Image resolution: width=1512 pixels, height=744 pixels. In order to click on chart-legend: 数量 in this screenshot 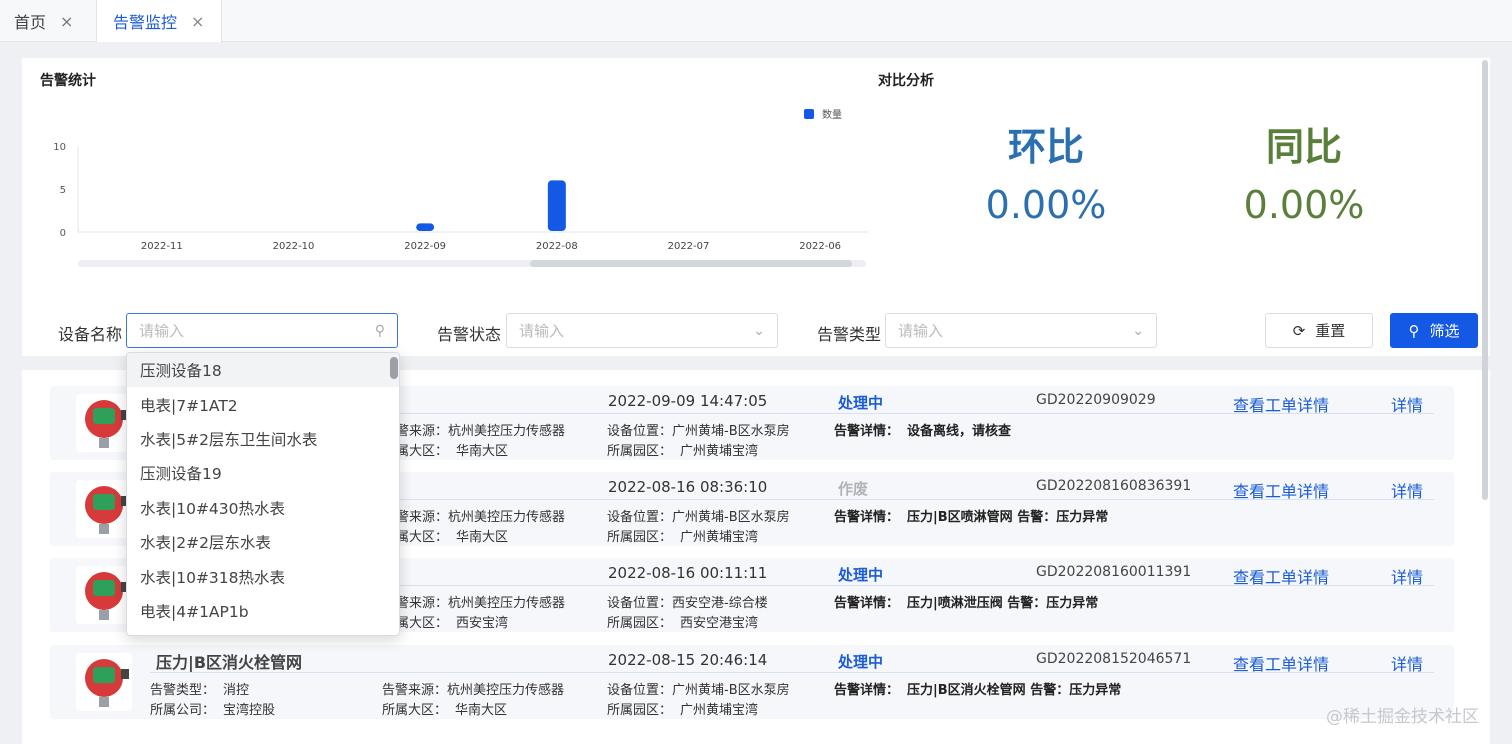, I will do `click(823, 113)`.